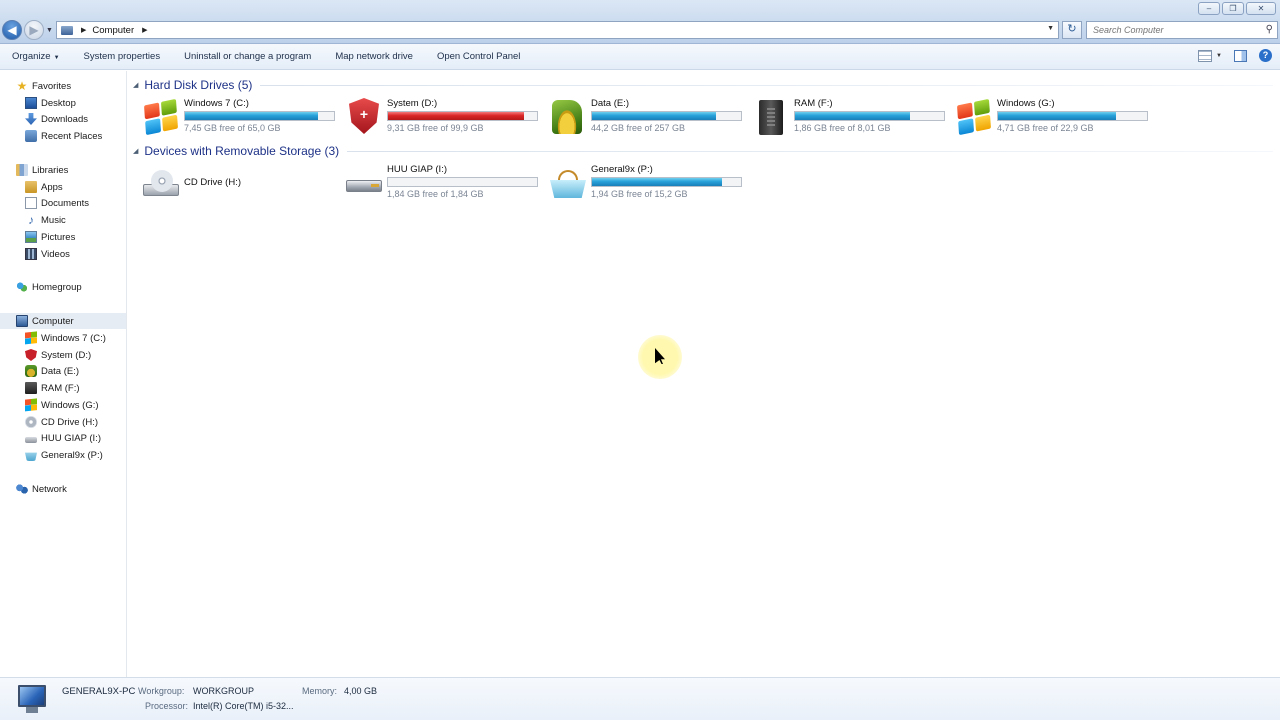 Image resolution: width=1280 pixels, height=720 pixels. Describe the element at coordinates (34, 30) in the screenshot. I see `forward-button: ▶` at that location.